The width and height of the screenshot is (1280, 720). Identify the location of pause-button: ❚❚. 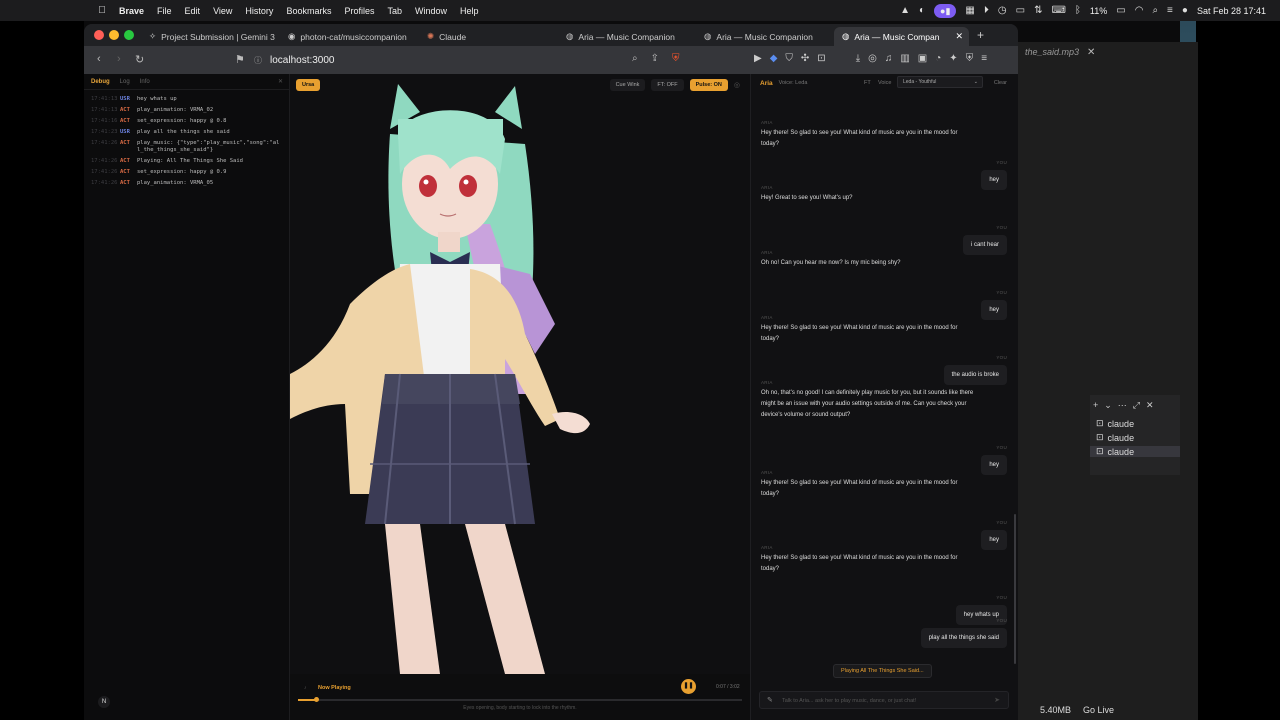
(688, 686).